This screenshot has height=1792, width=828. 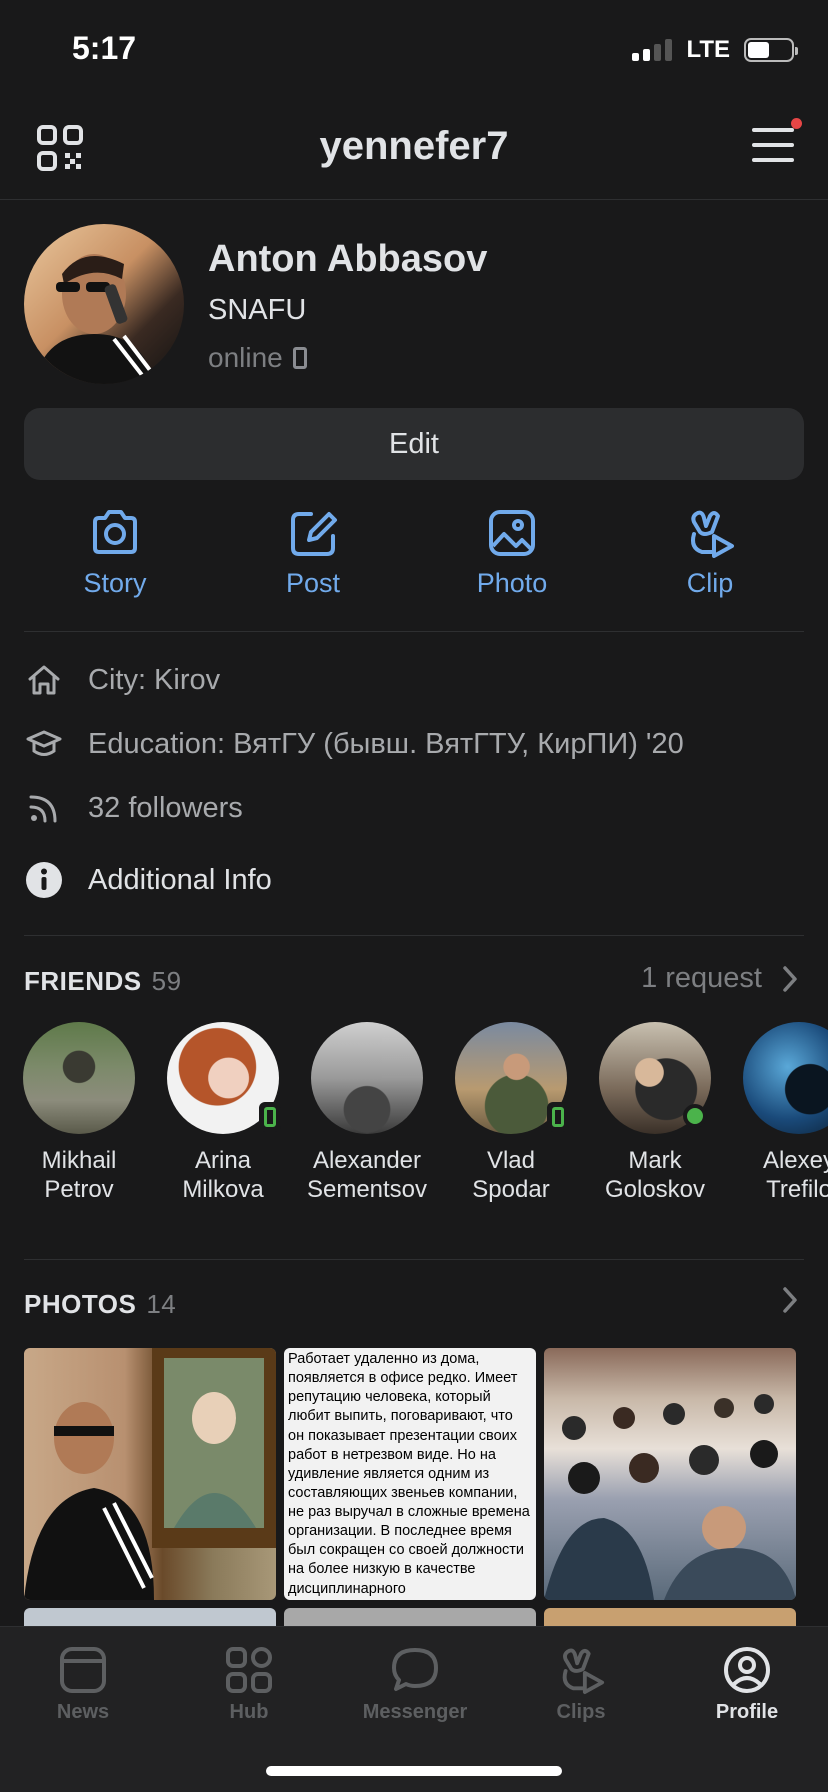 I want to click on story-button: Story, so click(x=115, y=553).